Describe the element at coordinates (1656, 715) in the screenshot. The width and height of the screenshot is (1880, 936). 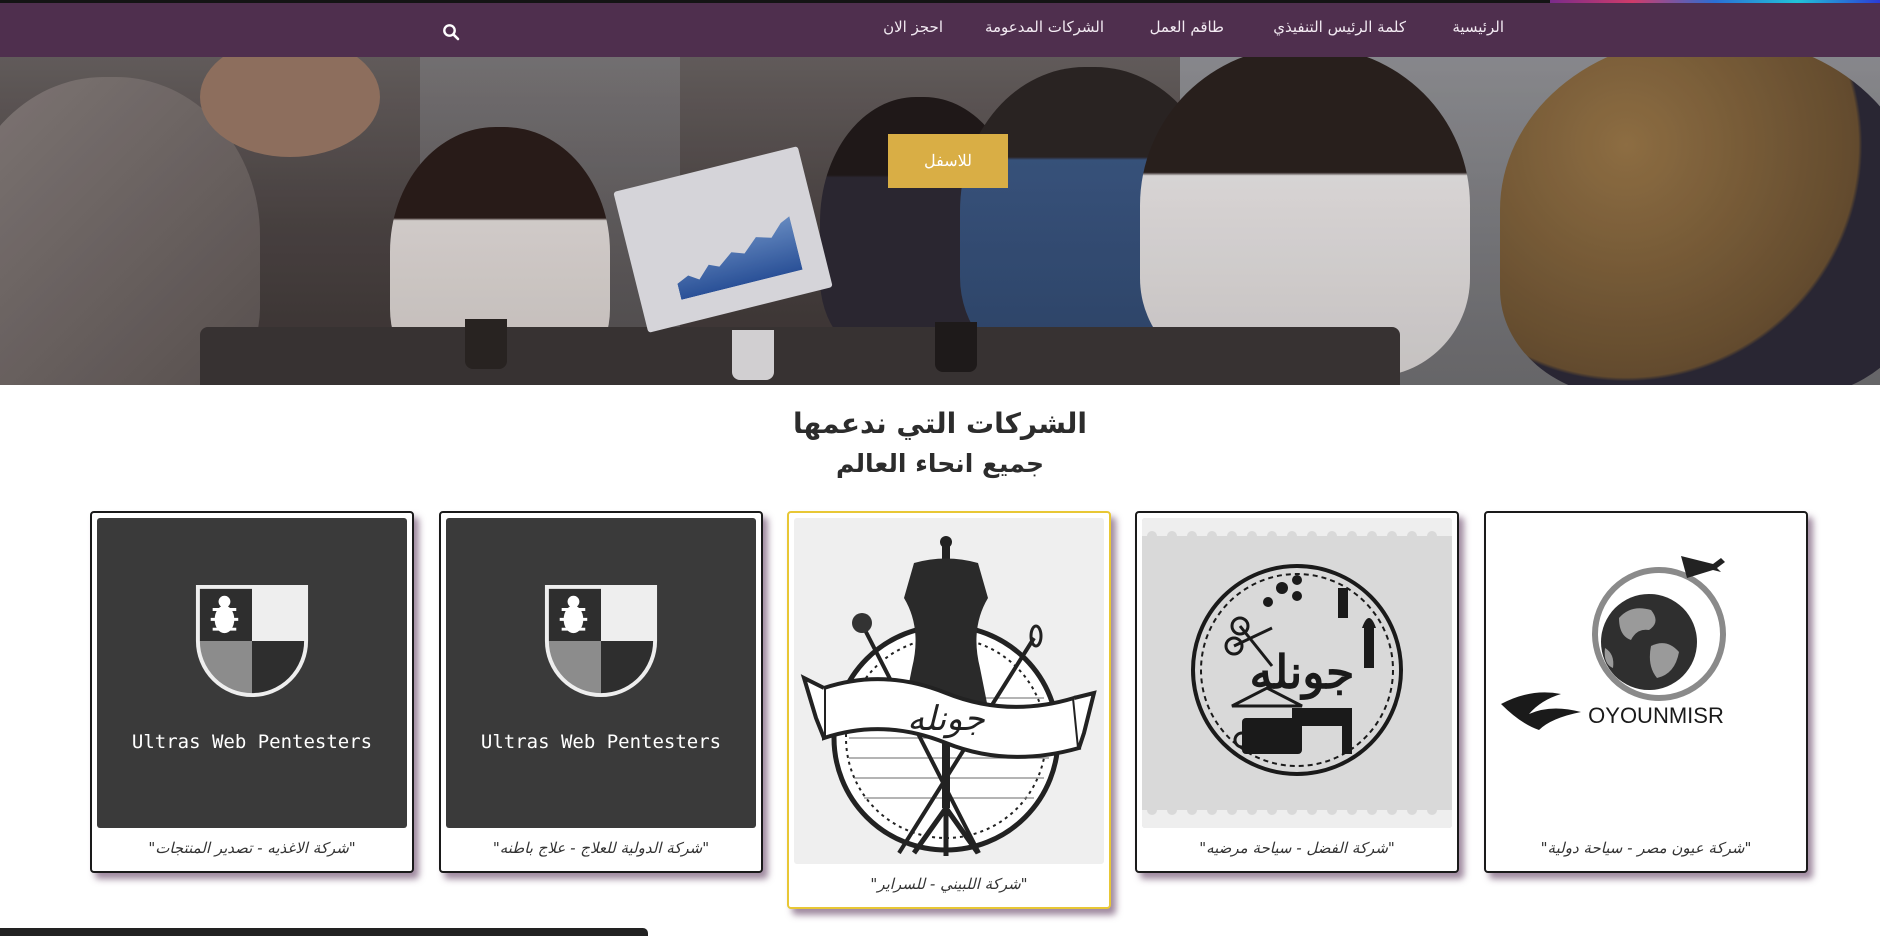
I see `logo-text: OYOUNMISR` at that location.